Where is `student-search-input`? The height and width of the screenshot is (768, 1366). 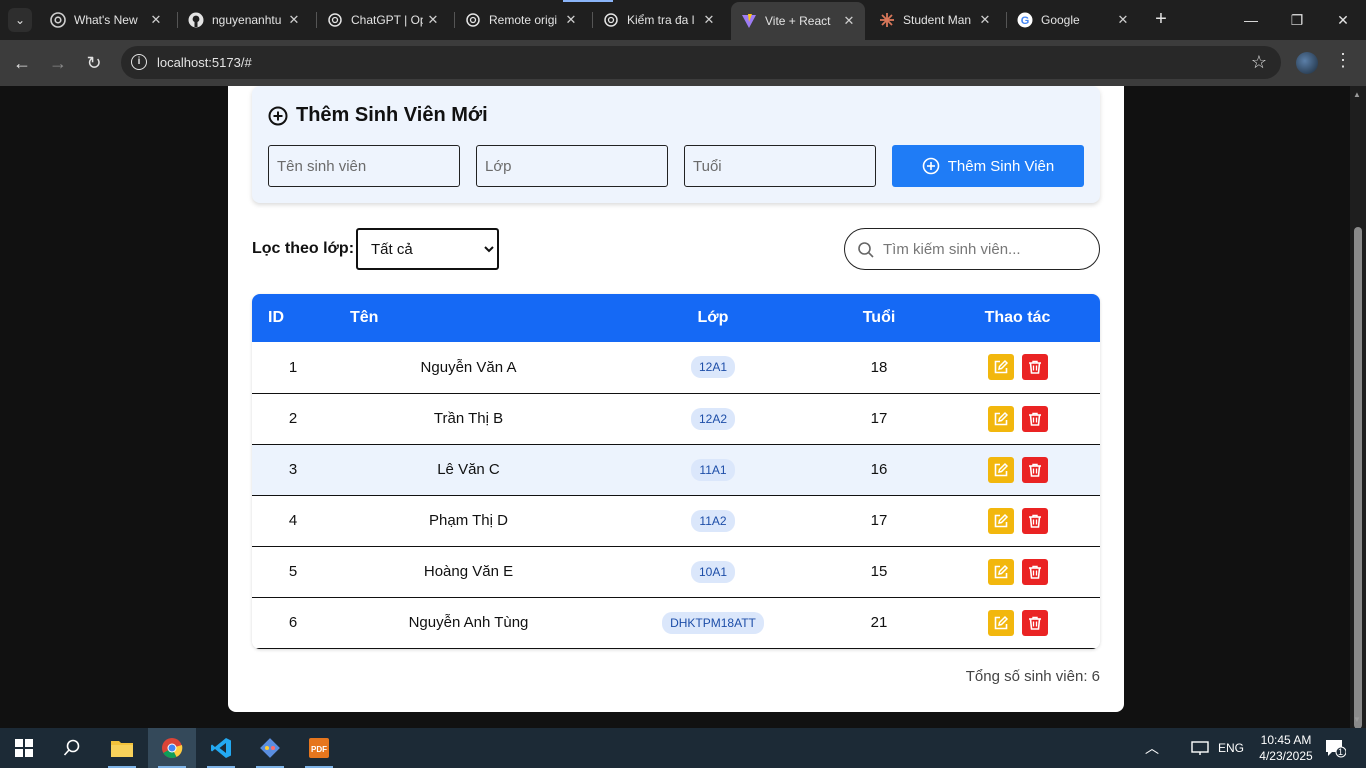 student-search-input is located at coordinates (983, 249).